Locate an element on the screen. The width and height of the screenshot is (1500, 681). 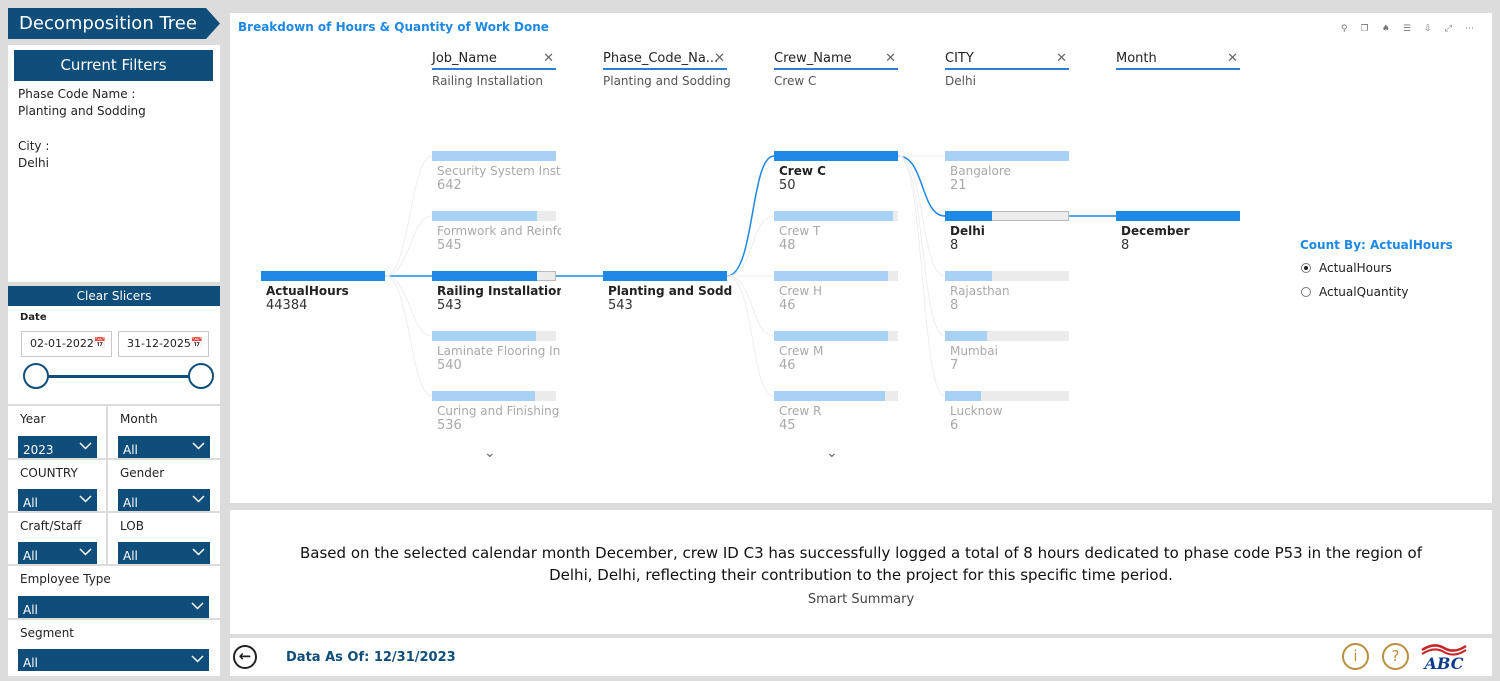
pin-icon: ⚲ is located at coordinates (1344, 29).